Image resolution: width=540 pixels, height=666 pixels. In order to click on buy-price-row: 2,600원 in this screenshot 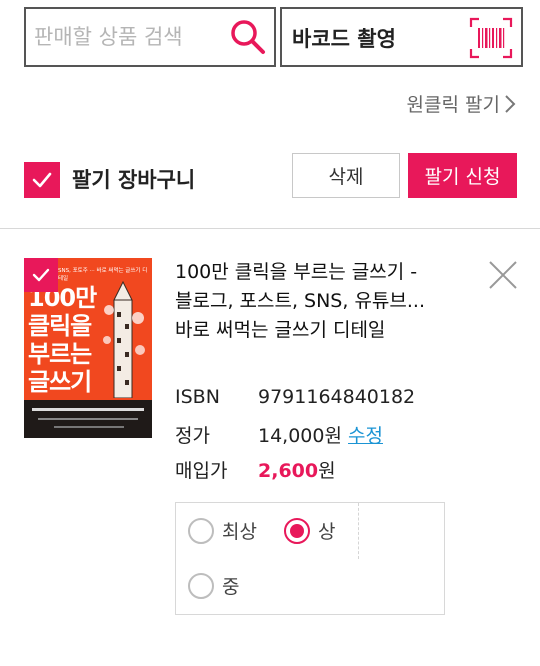, I will do `click(297, 469)`.